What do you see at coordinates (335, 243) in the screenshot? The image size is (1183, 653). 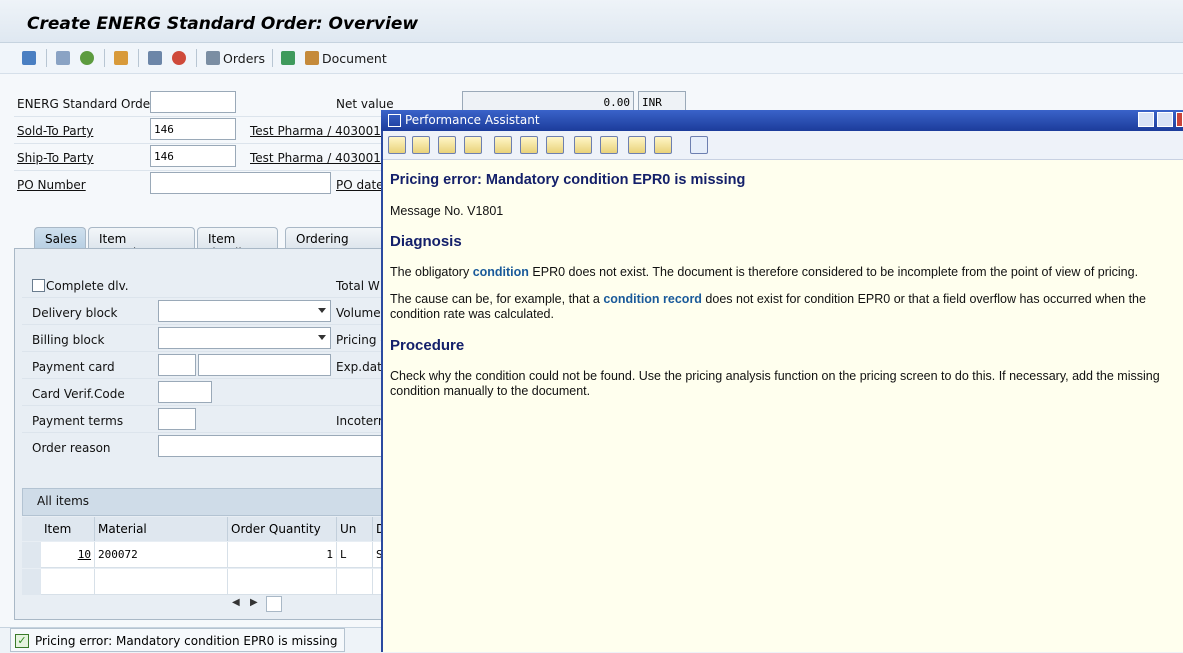 I see `tab-ordering-party: Ordering party` at bounding box center [335, 243].